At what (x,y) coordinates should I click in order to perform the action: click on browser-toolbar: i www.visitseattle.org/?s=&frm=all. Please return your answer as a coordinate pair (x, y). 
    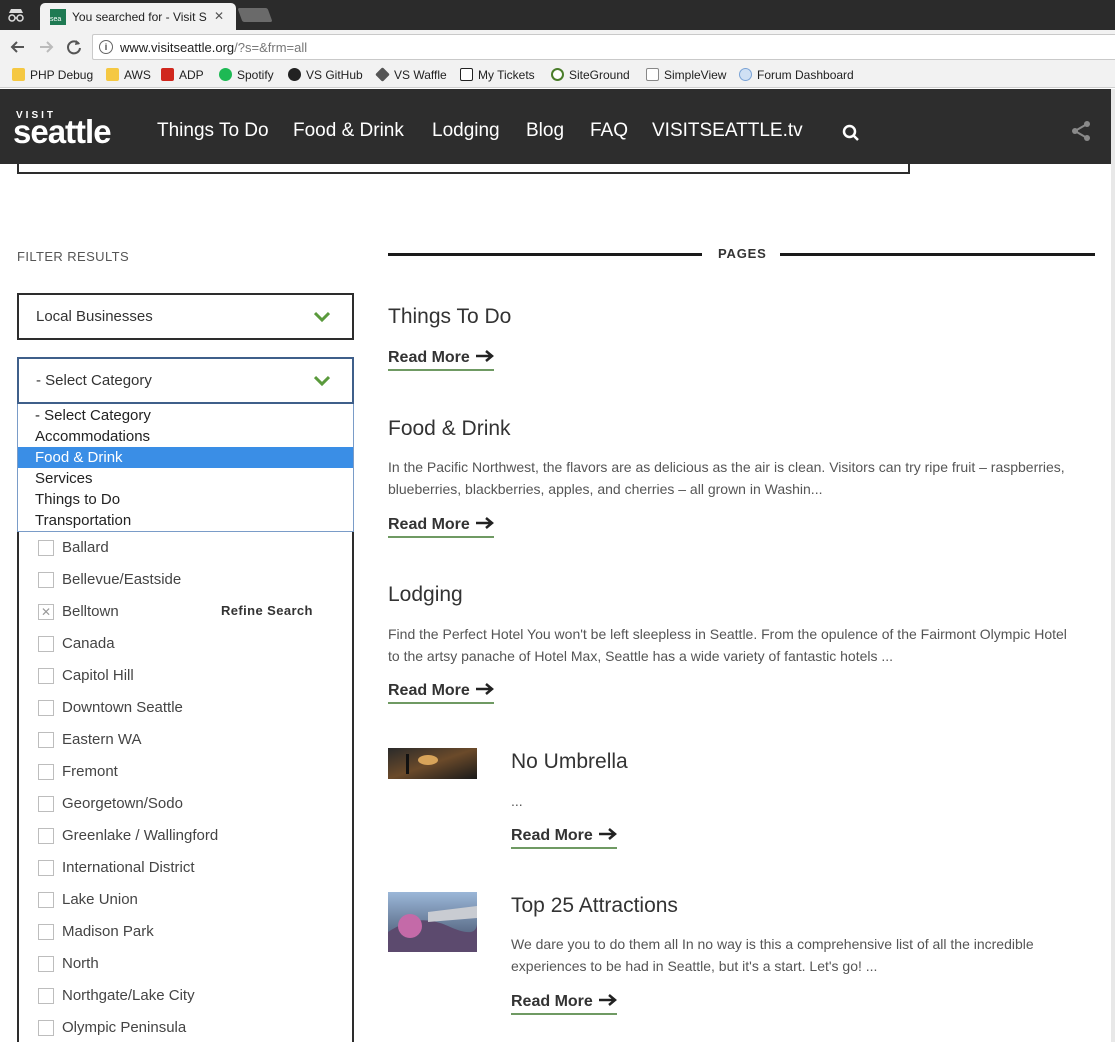
    Looking at the image, I should click on (557, 46).